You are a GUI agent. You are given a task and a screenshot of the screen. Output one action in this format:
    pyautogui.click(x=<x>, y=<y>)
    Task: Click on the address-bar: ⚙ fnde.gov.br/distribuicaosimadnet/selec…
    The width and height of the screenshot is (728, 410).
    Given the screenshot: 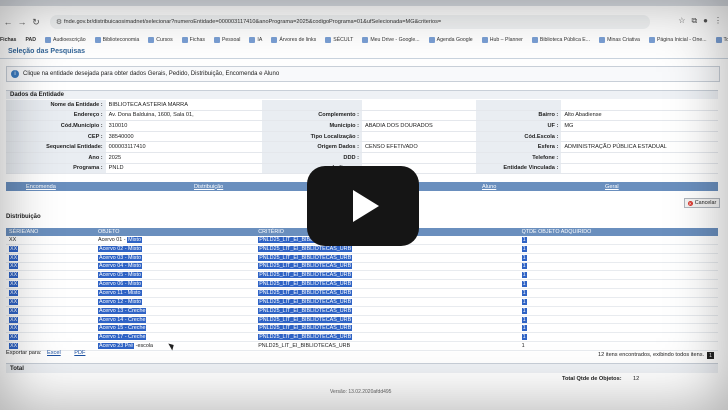 What is the action you would take?
    pyautogui.click(x=350, y=22)
    